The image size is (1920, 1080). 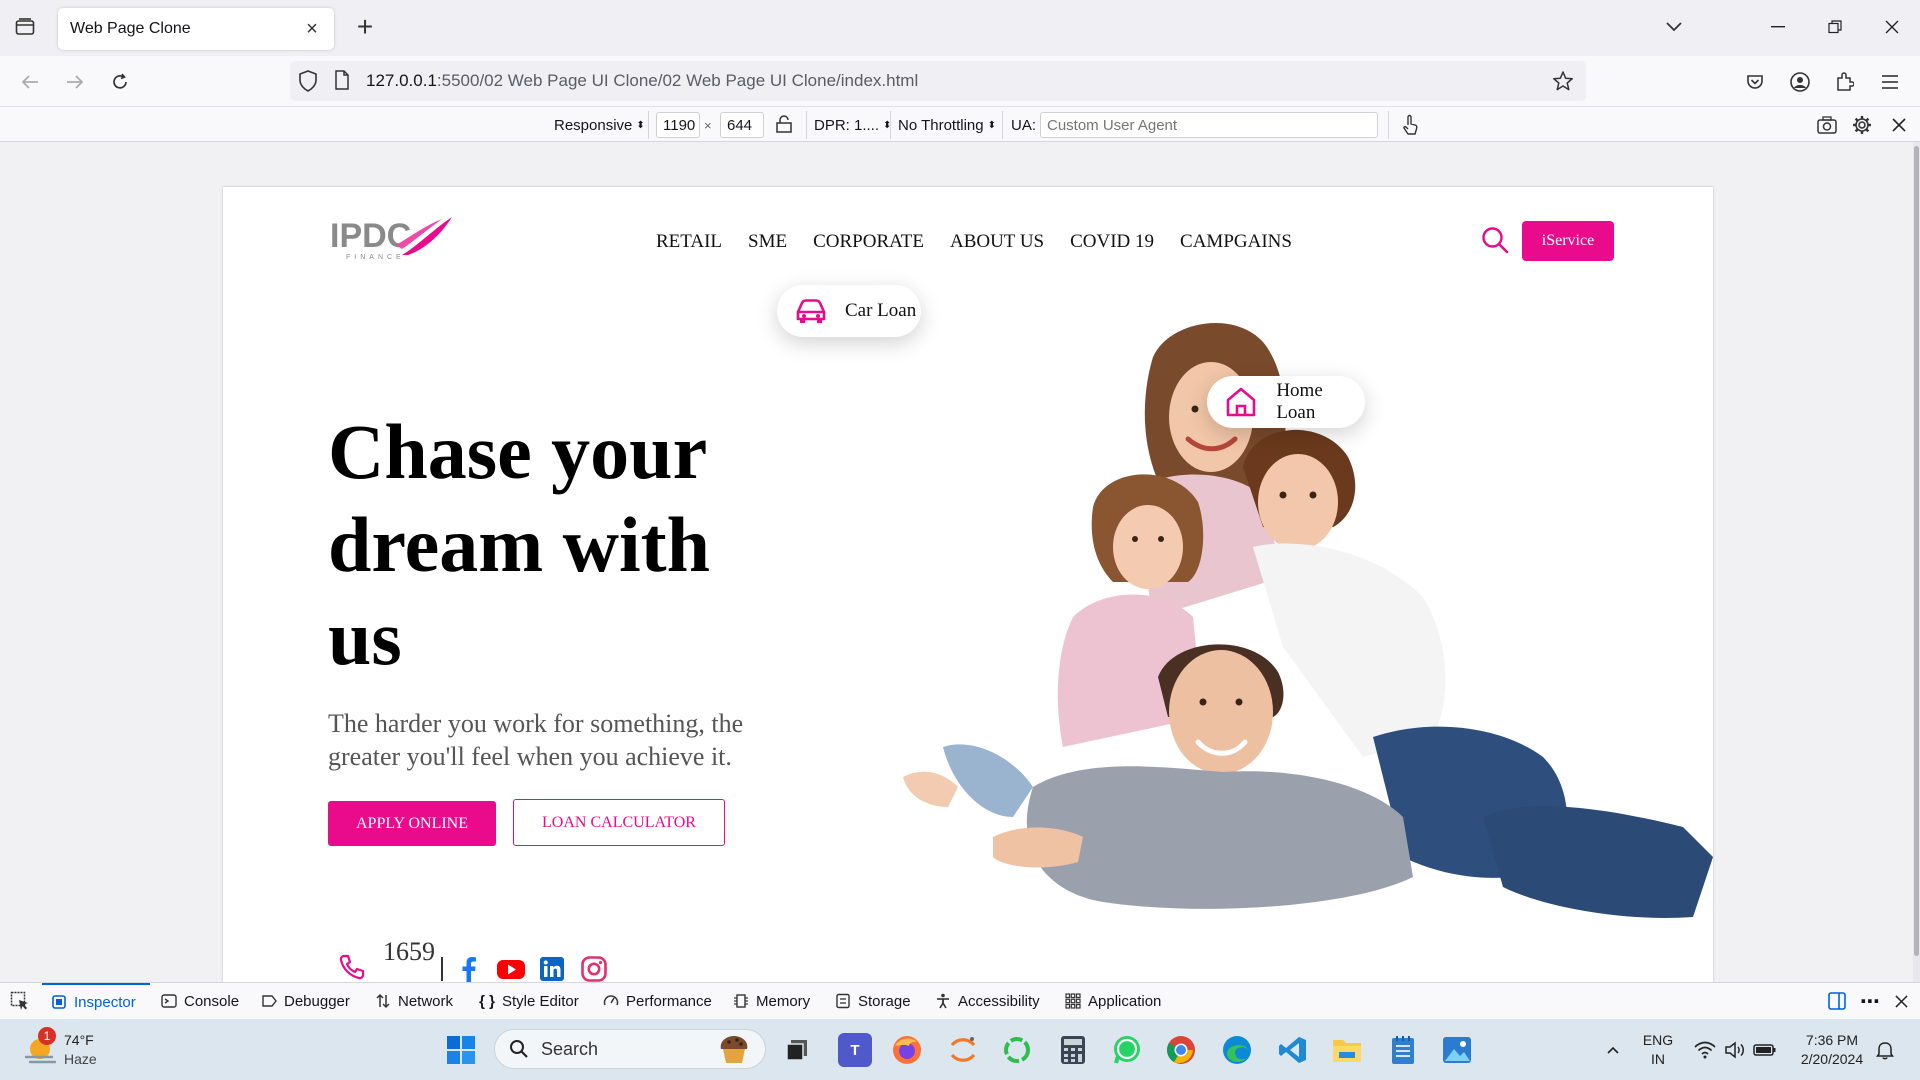 What do you see at coordinates (907, 1050) in the screenshot?
I see `firefox-icon` at bounding box center [907, 1050].